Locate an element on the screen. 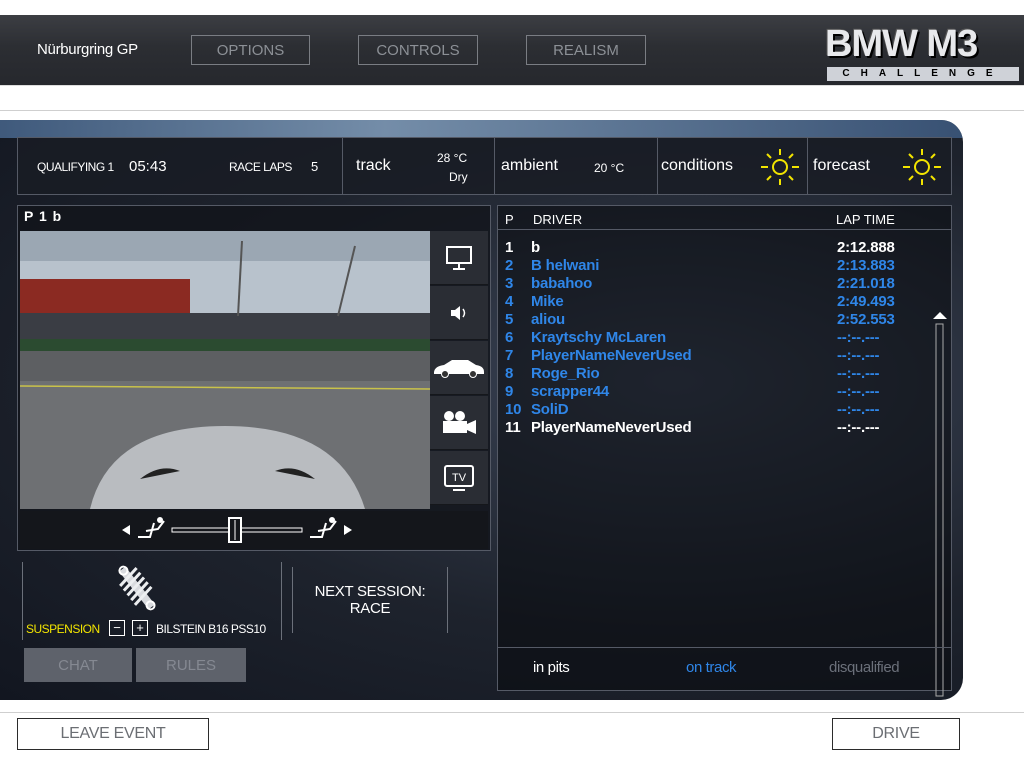  position-header: P is located at coordinates (509, 219).